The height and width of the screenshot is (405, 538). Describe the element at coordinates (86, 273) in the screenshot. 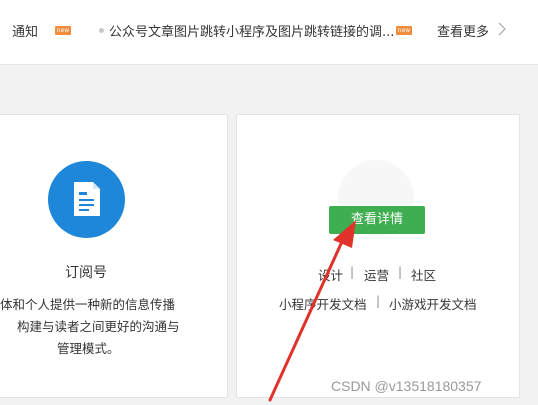

I see `card-title: 订阅号` at that location.